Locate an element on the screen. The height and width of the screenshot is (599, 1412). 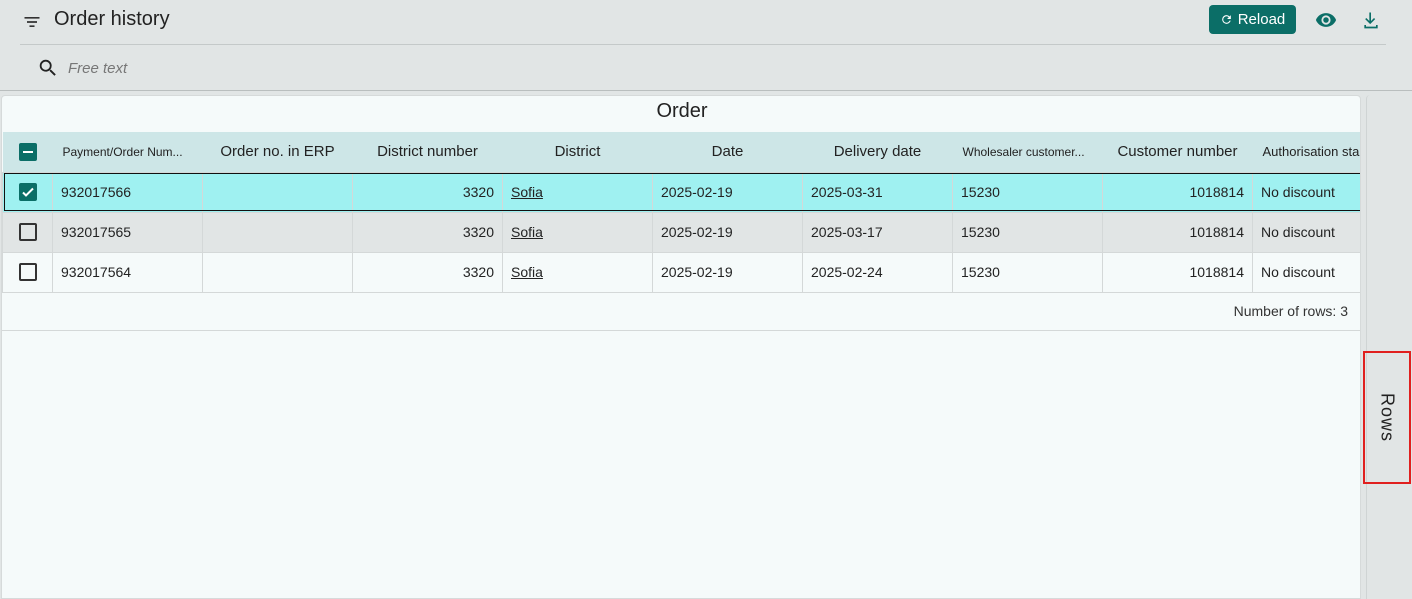
side-panel-strip is located at coordinates (1387, 347).